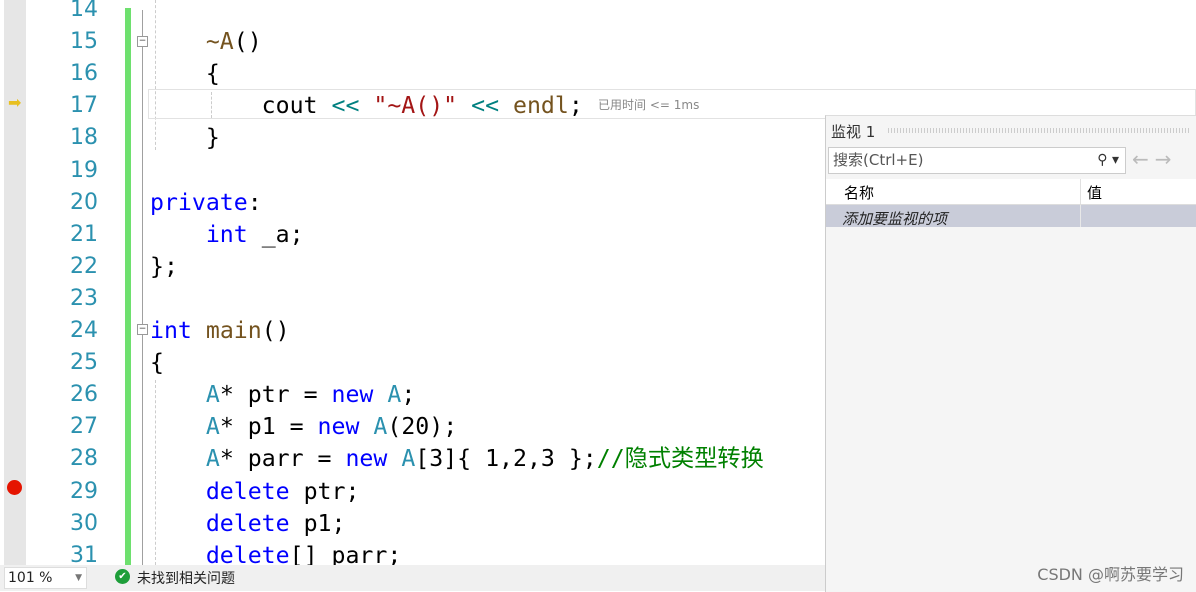  What do you see at coordinates (485, 106) in the screenshot?
I see `code-token: <<` at bounding box center [485, 106].